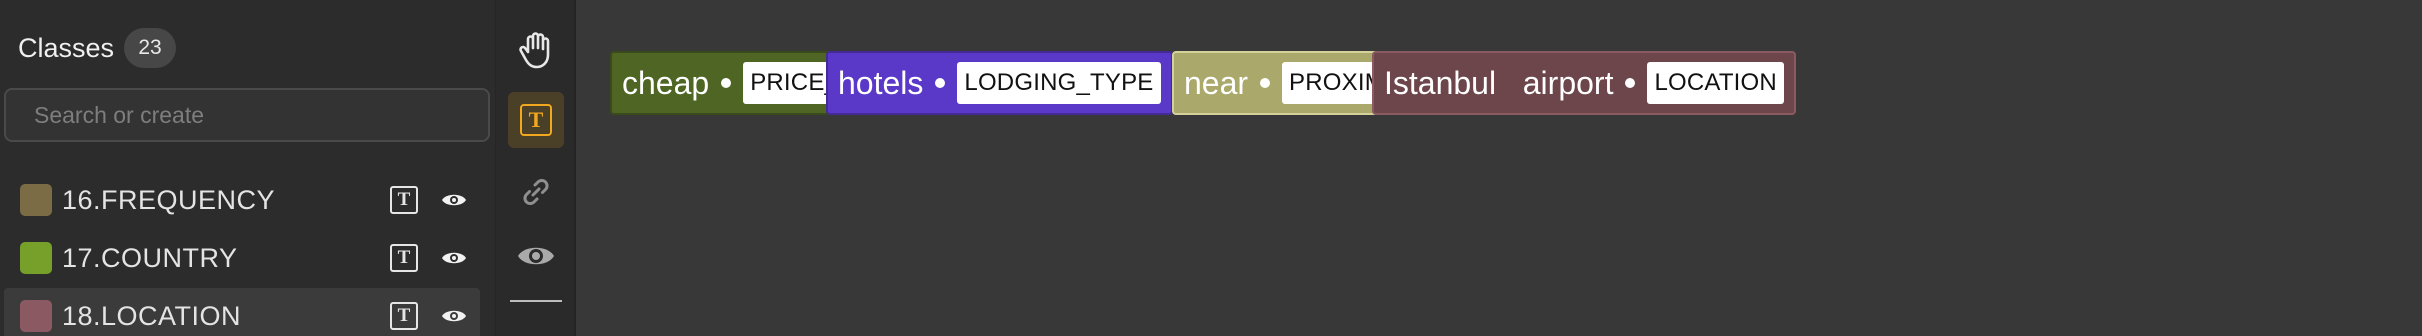  I want to click on entity-chip-lodging-type: hotels LODGING_TYPE, so click(999, 83).